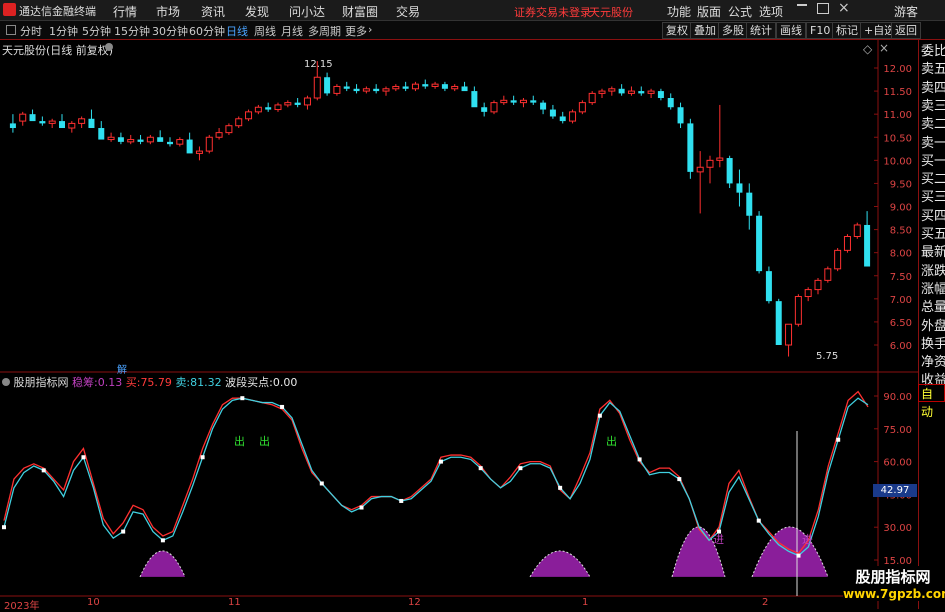  What do you see at coordinates (933, 345) in the screenshot?
I see `panel-item-16: 换手` at bounding box center [933, 345].